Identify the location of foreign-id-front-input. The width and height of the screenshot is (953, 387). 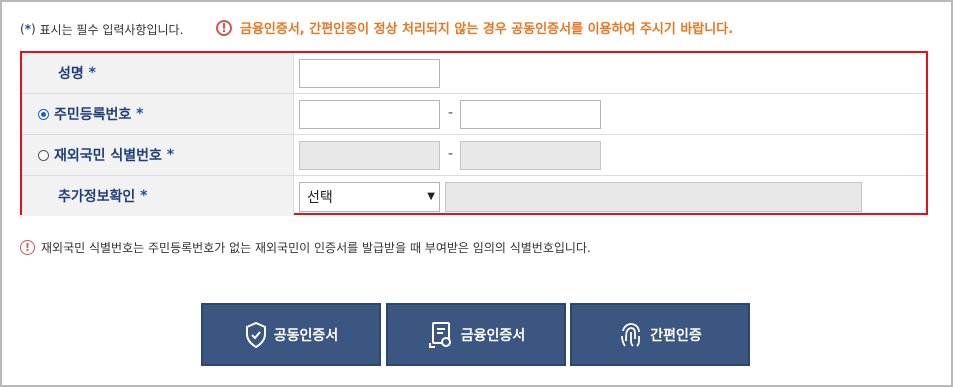
(369, 155).